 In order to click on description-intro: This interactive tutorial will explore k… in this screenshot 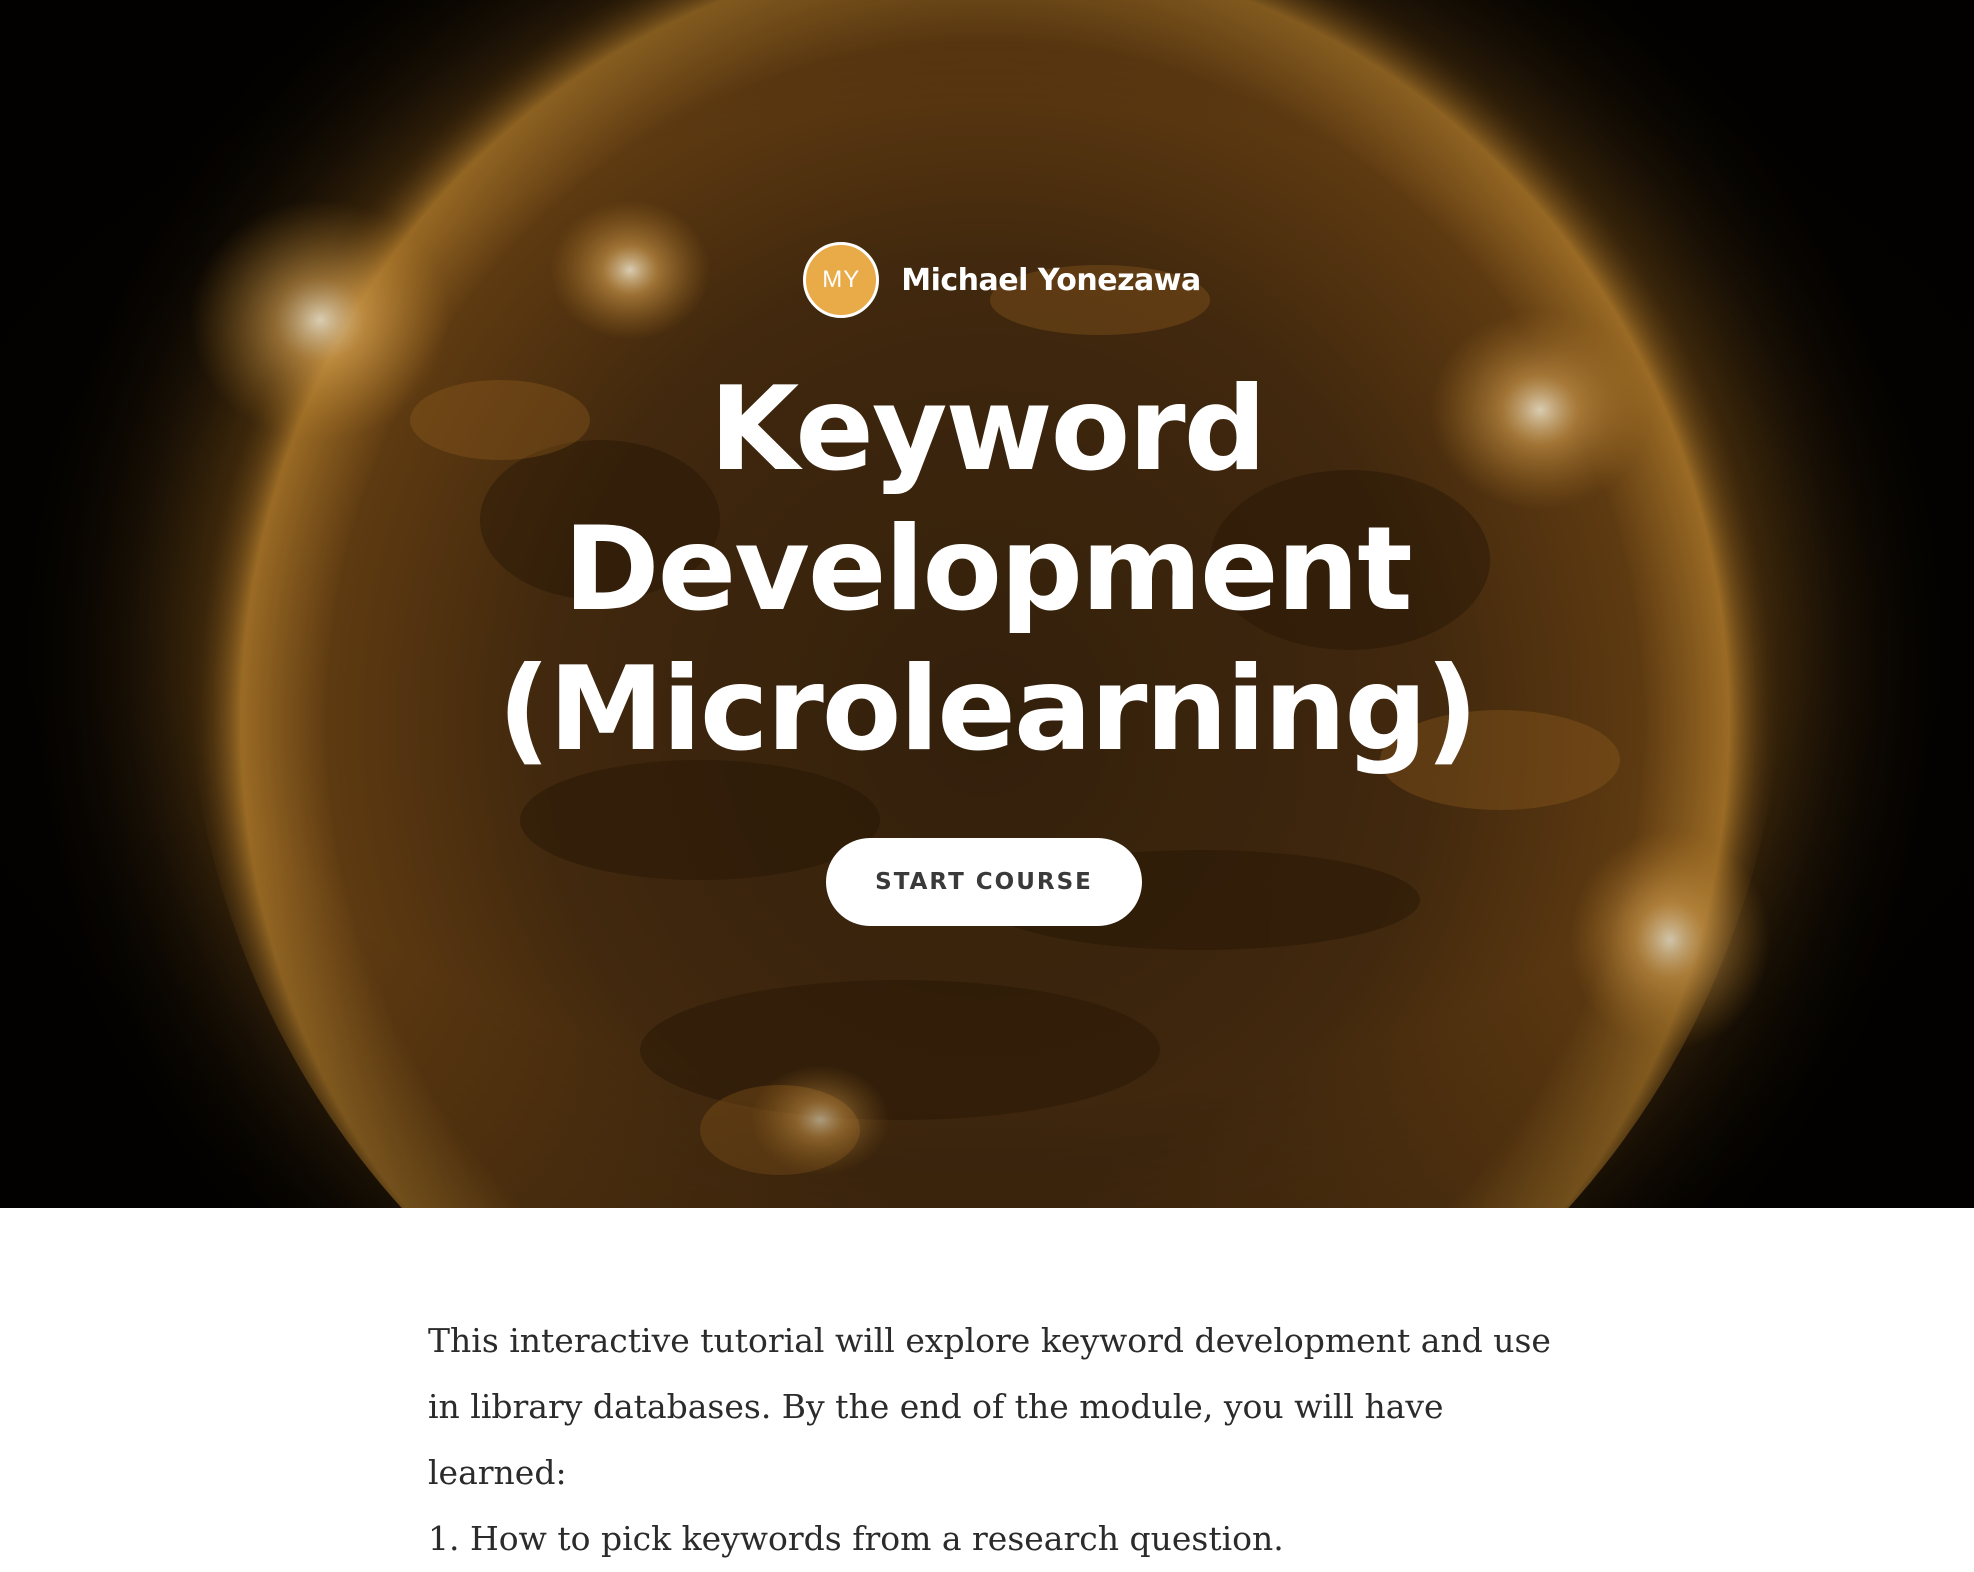, I will do `click(989, 1406)`.